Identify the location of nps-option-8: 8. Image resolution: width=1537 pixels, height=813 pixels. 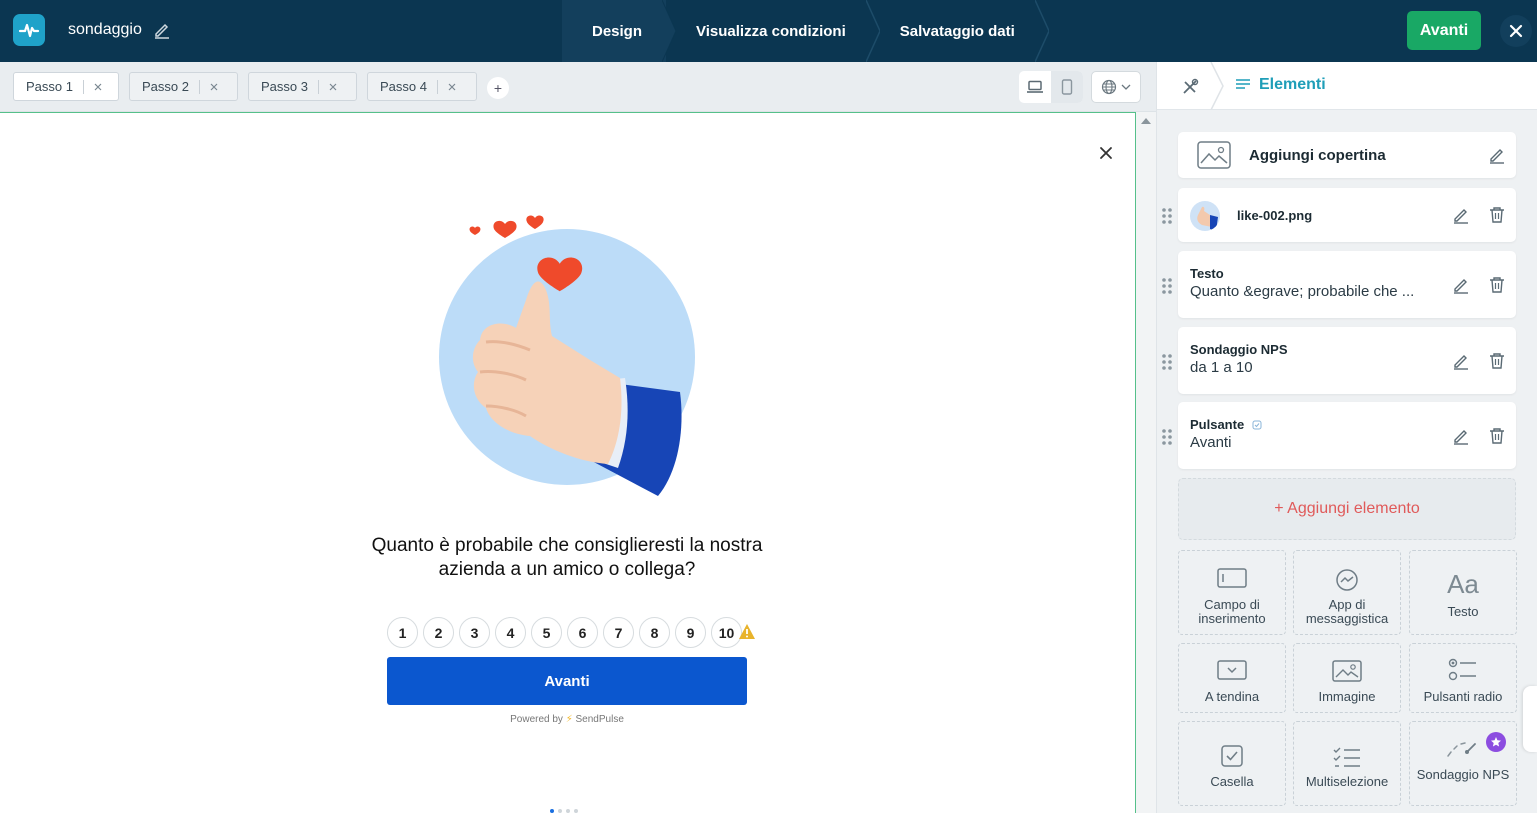
(654, 632).